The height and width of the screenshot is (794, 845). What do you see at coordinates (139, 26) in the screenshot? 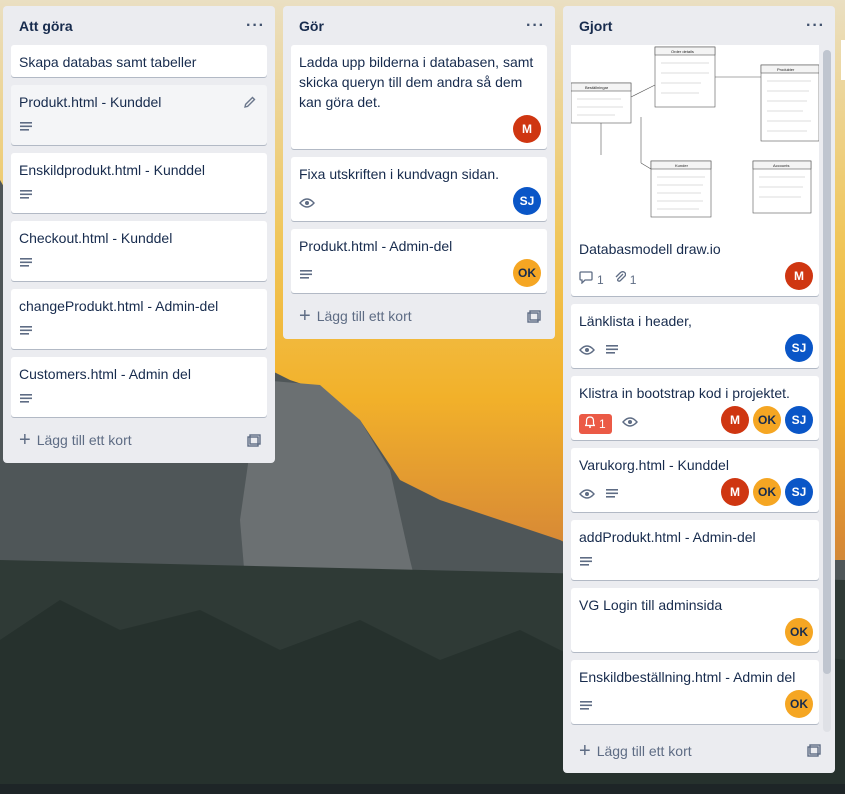
I see `list-header: Att göra ···` at bounding box center [139, 26].